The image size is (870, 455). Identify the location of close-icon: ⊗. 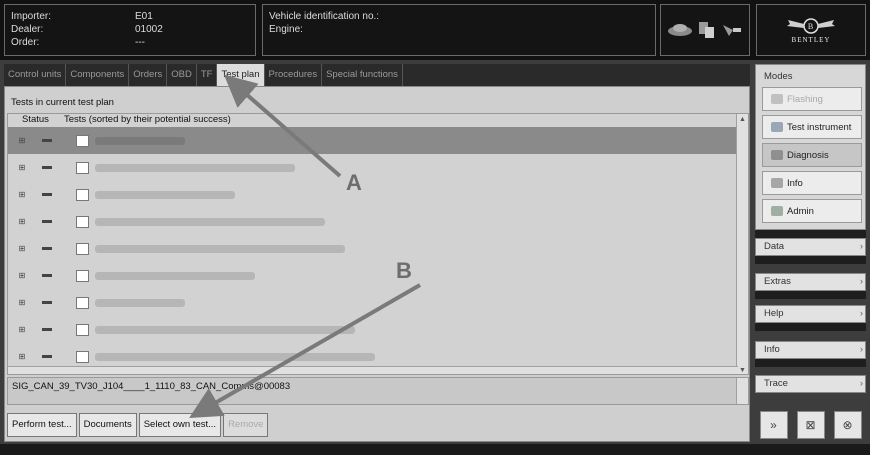
(847, 425).